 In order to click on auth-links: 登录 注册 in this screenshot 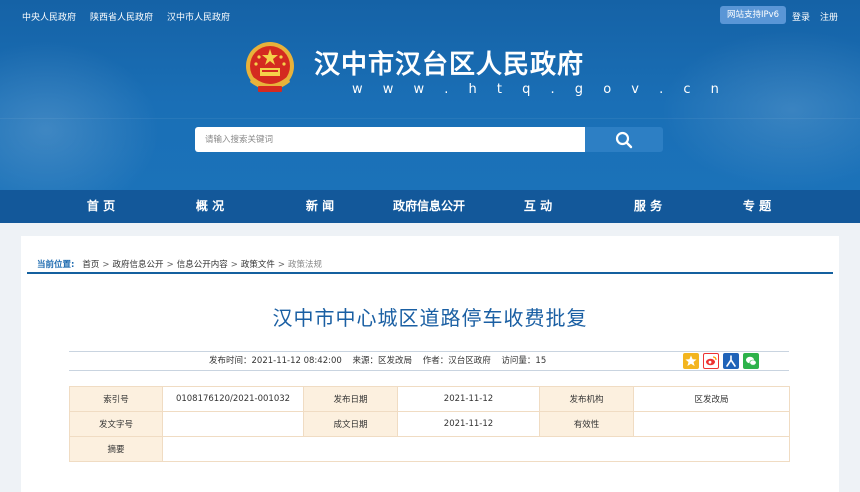, I will do `click(815, 16)`.